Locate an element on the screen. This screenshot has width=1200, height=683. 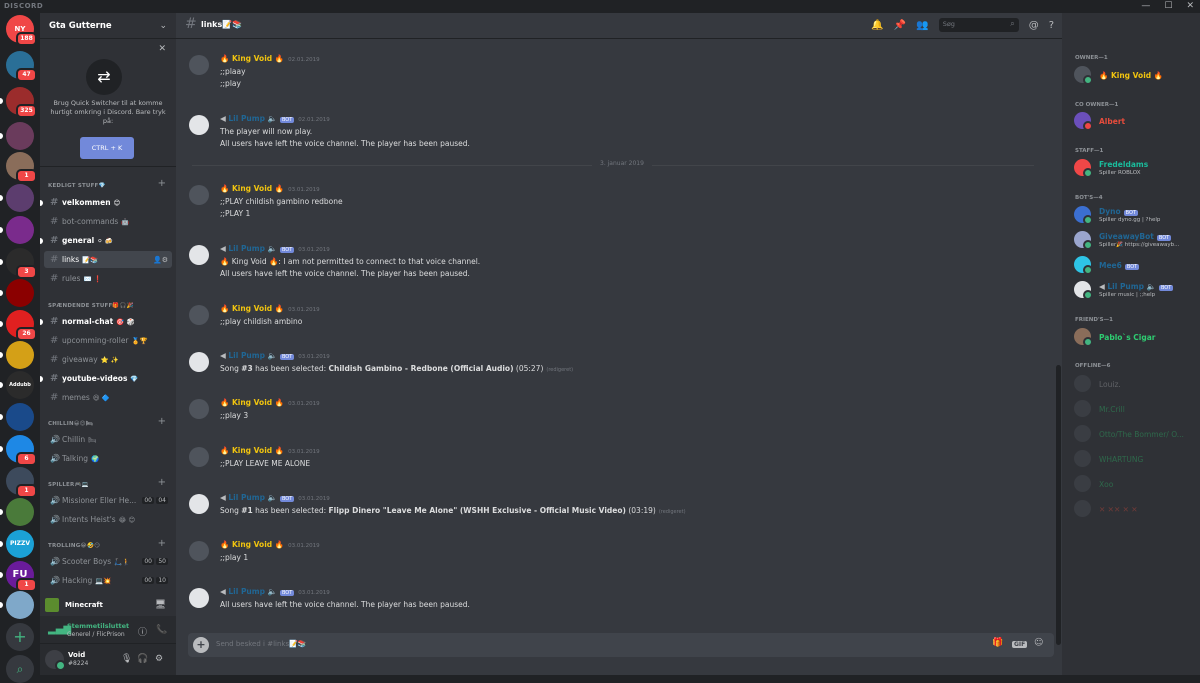
gift-icon: 🎁 is located at coordinates (997, 643).